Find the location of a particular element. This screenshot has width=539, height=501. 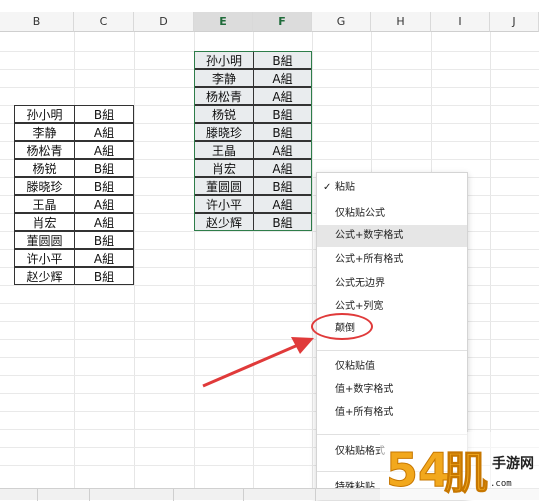

arrow-shaft is located at coordinates (250, 365).